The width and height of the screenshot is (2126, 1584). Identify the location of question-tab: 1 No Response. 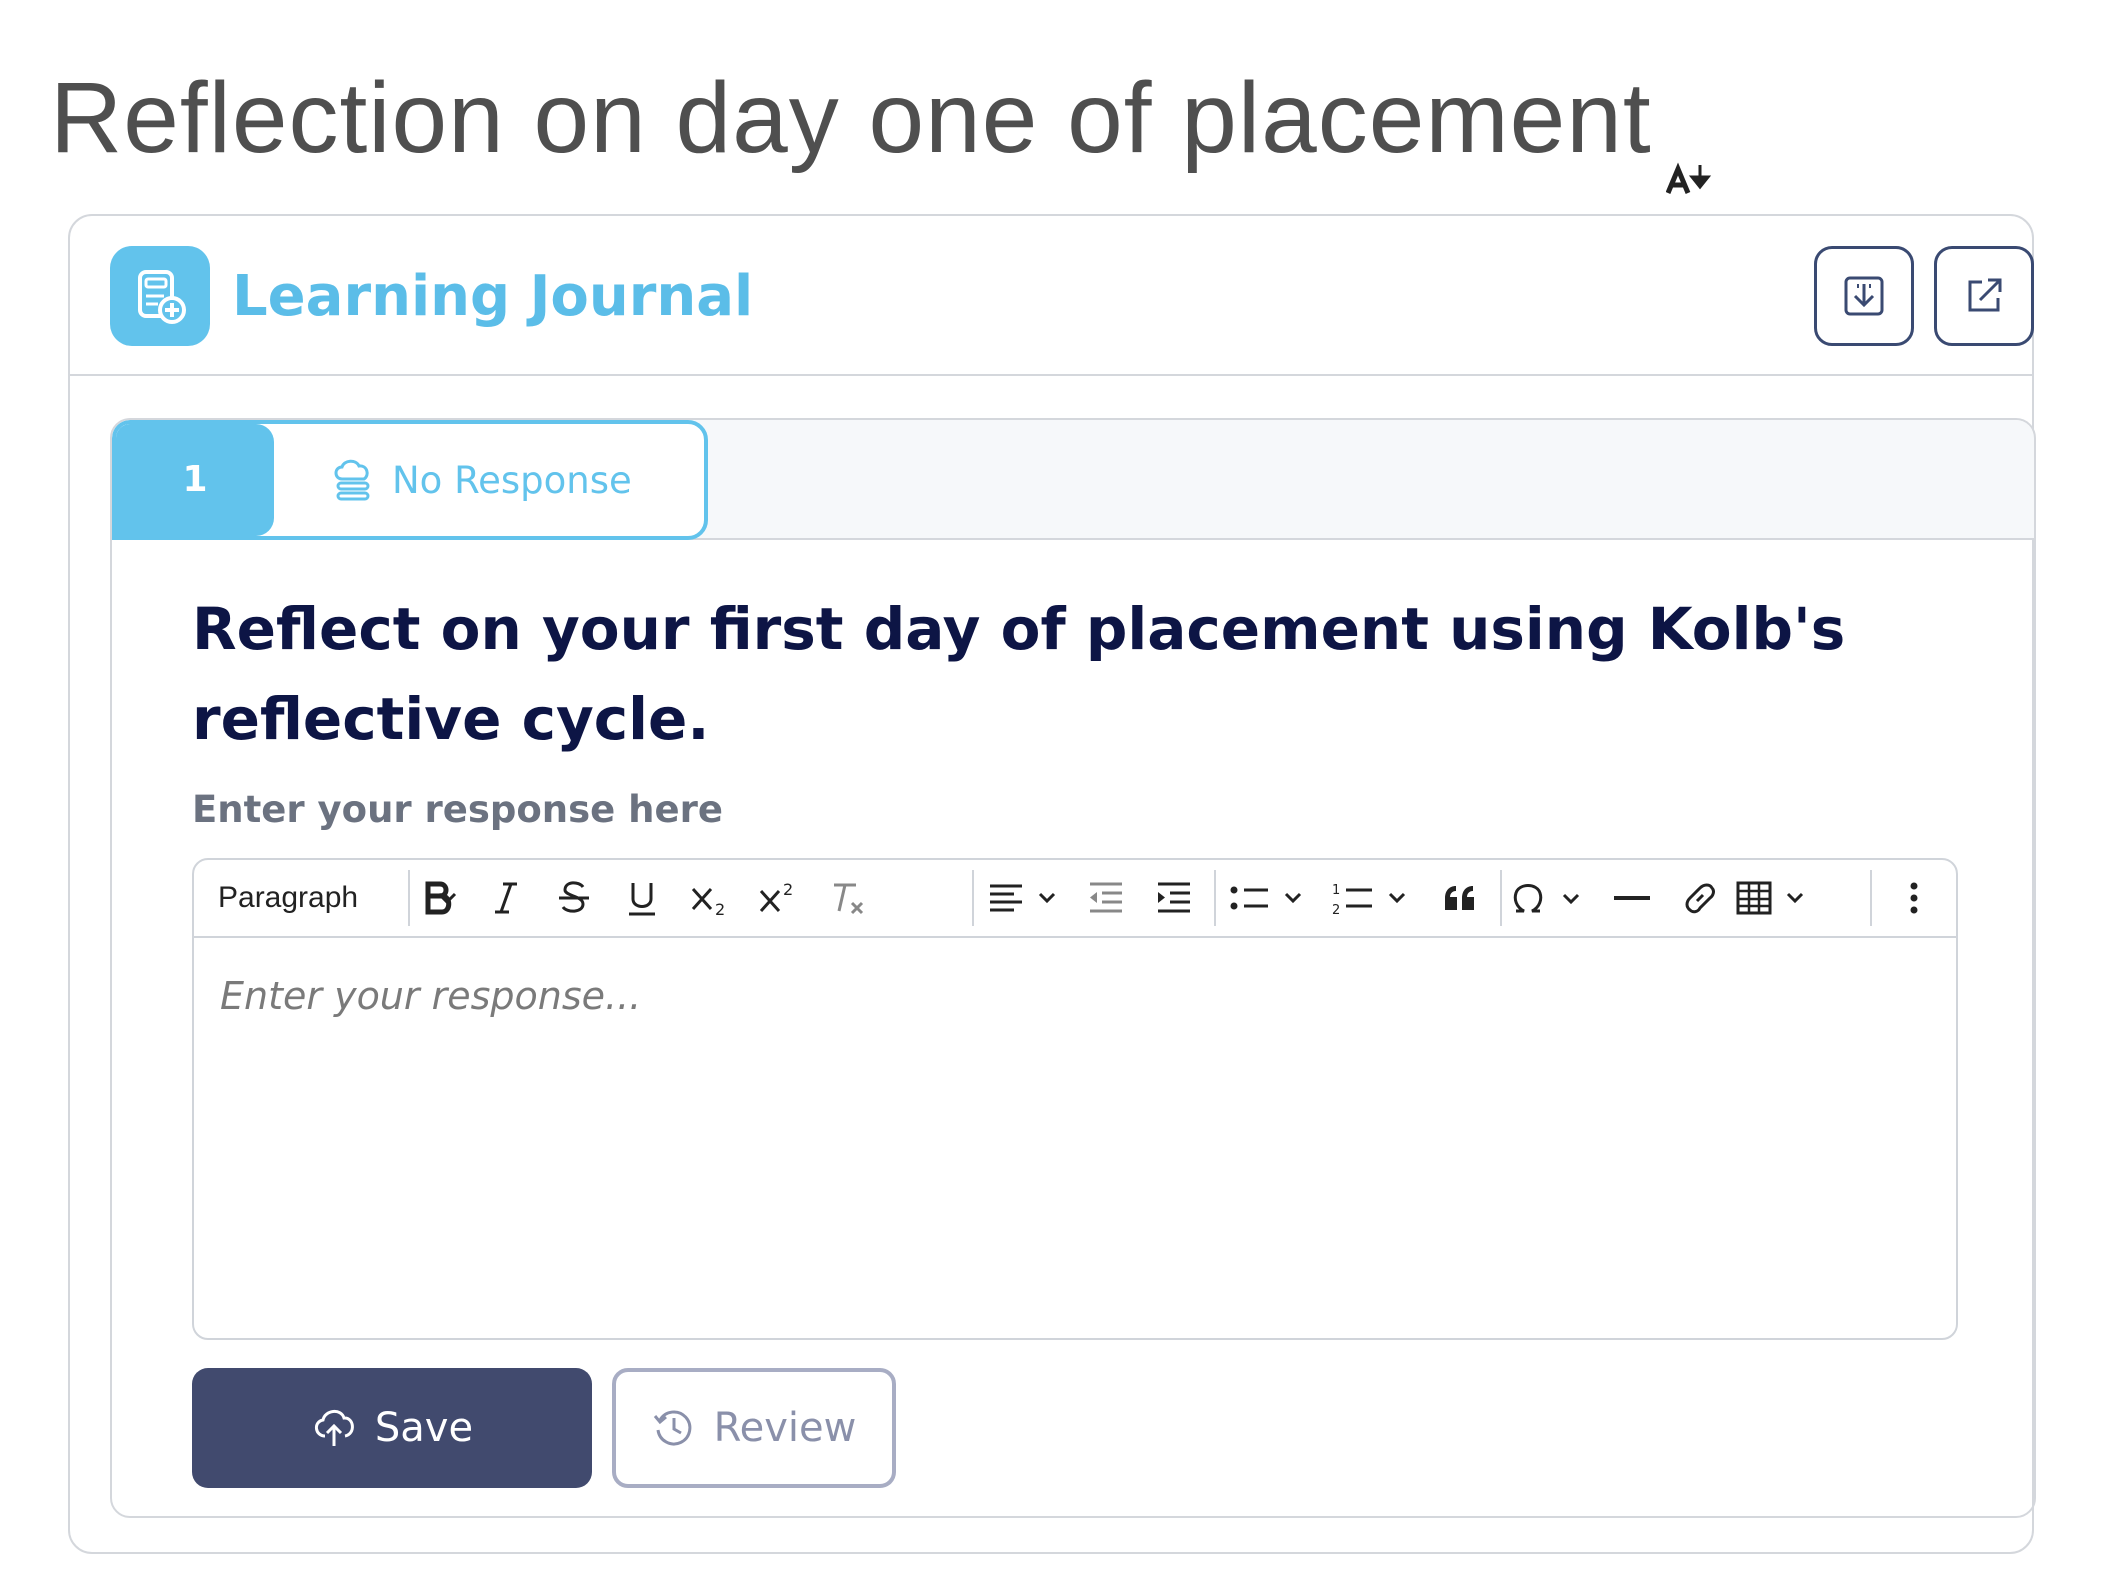
(410, 480).